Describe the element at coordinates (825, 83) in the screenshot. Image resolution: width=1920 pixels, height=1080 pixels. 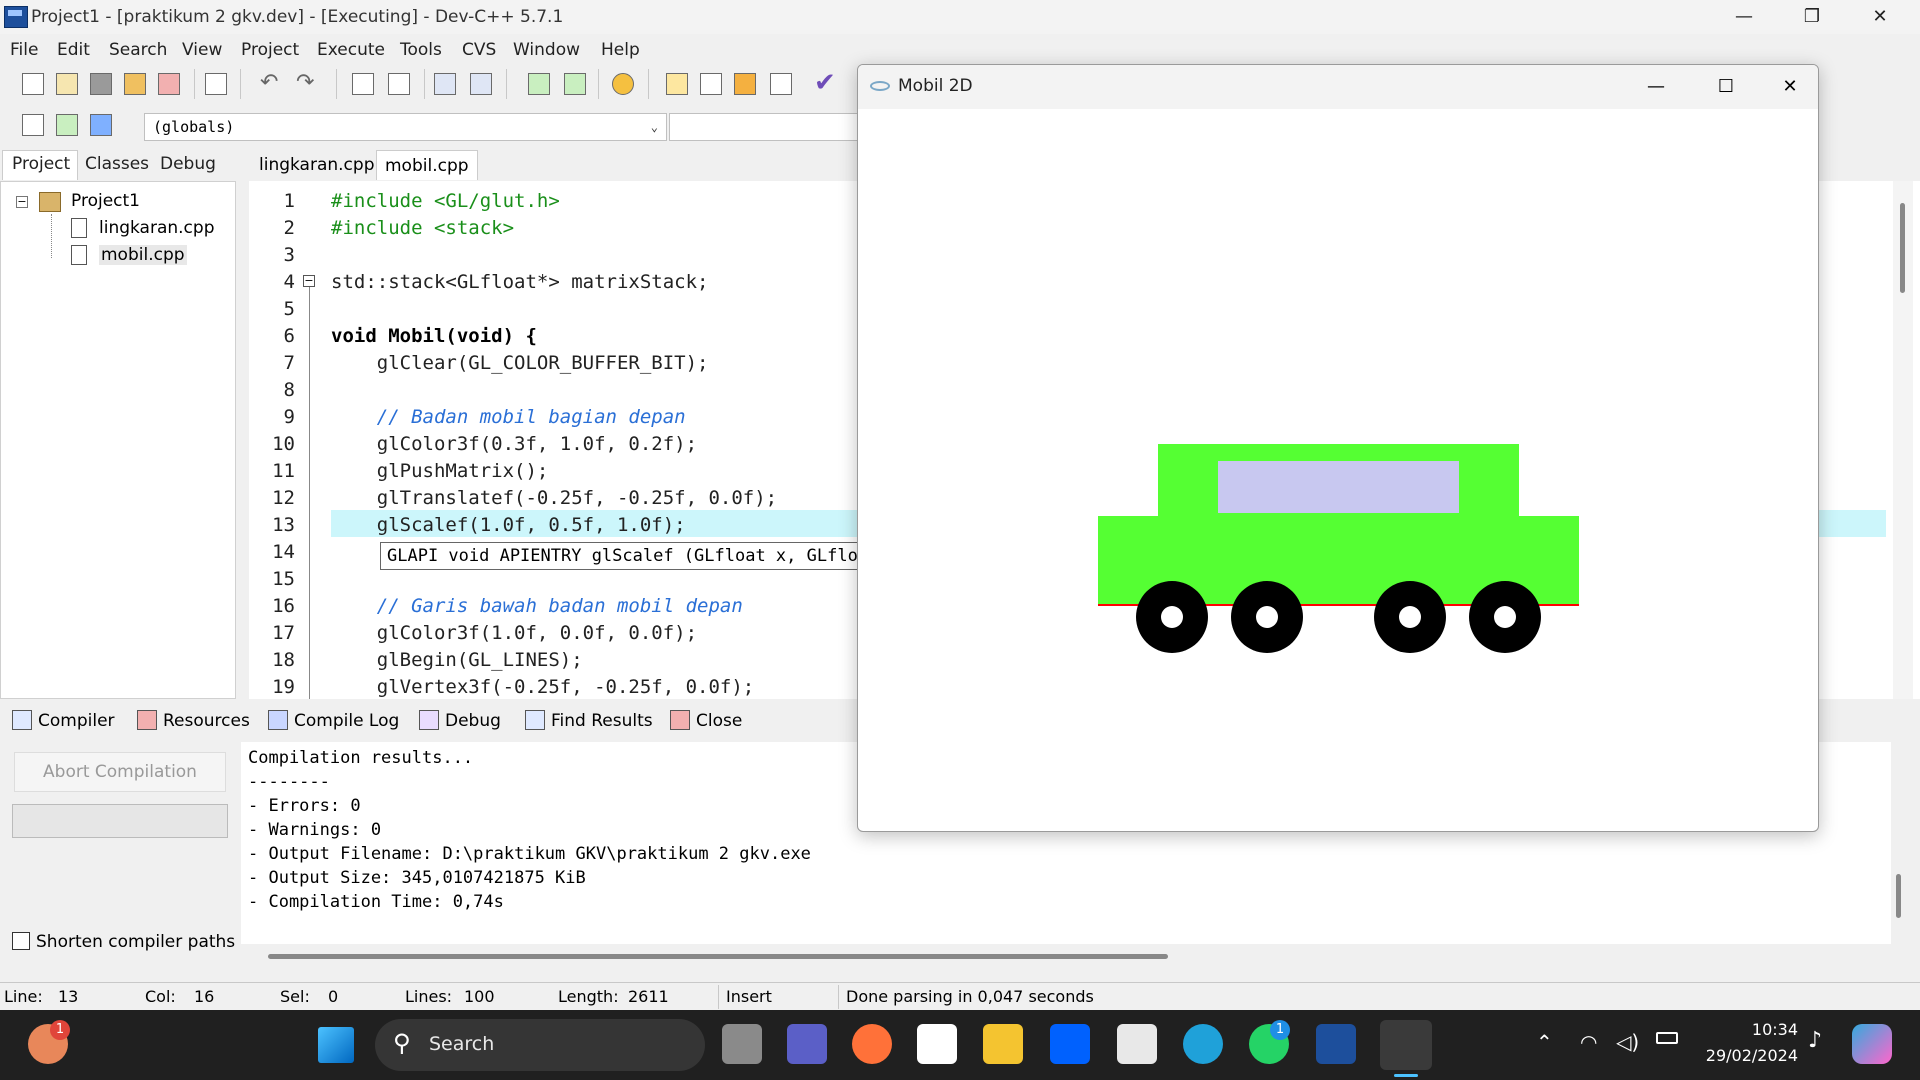
I see `check-icon: ✔` at that location.